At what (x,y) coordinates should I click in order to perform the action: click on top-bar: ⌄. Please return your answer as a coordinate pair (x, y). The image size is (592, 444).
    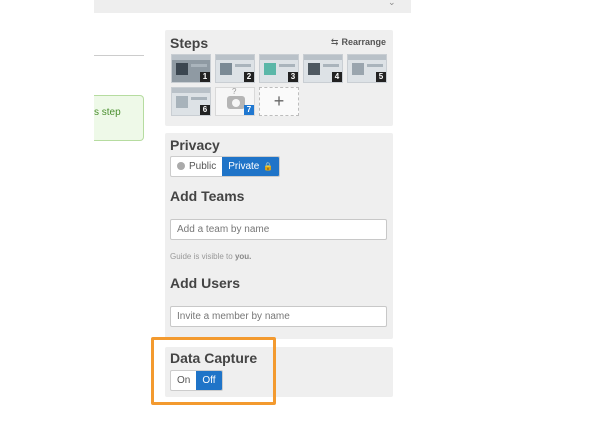
    Looking at the image, I should click on (252, 6).